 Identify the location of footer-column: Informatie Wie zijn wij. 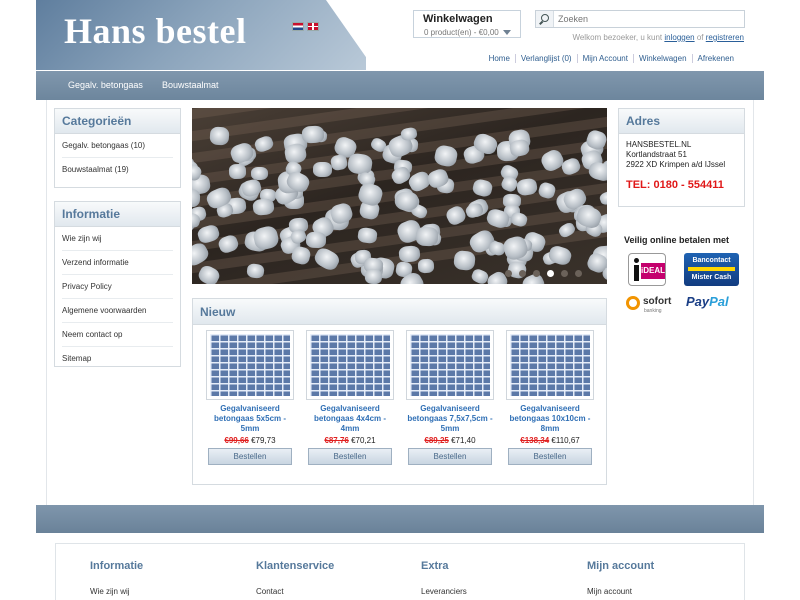
(116, 578).